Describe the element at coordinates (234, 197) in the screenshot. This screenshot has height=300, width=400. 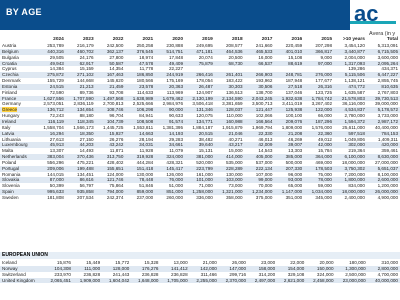
I see `value-cell: 358,000` at that location.